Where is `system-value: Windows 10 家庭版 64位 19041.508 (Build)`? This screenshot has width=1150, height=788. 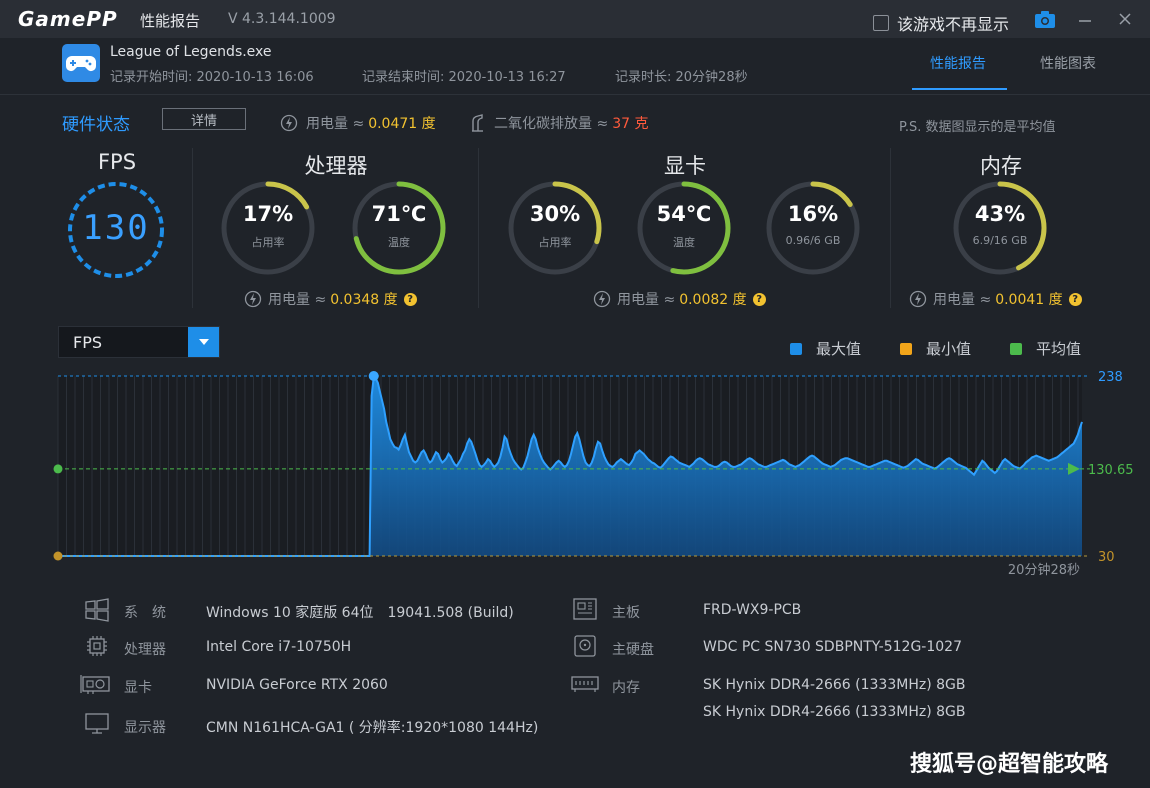
system-value: Windows 10 家庭版 64位 19041.508 (Build) is located at coordinates (360, 613).